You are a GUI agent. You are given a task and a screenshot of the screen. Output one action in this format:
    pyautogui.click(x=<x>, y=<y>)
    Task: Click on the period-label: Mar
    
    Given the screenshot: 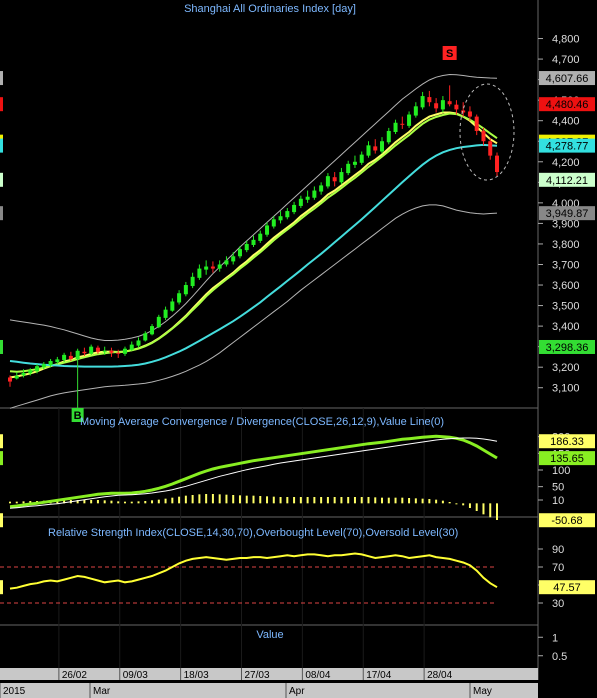 What is the action you would take?
    pyautogui.click(x=102, y=691)
    